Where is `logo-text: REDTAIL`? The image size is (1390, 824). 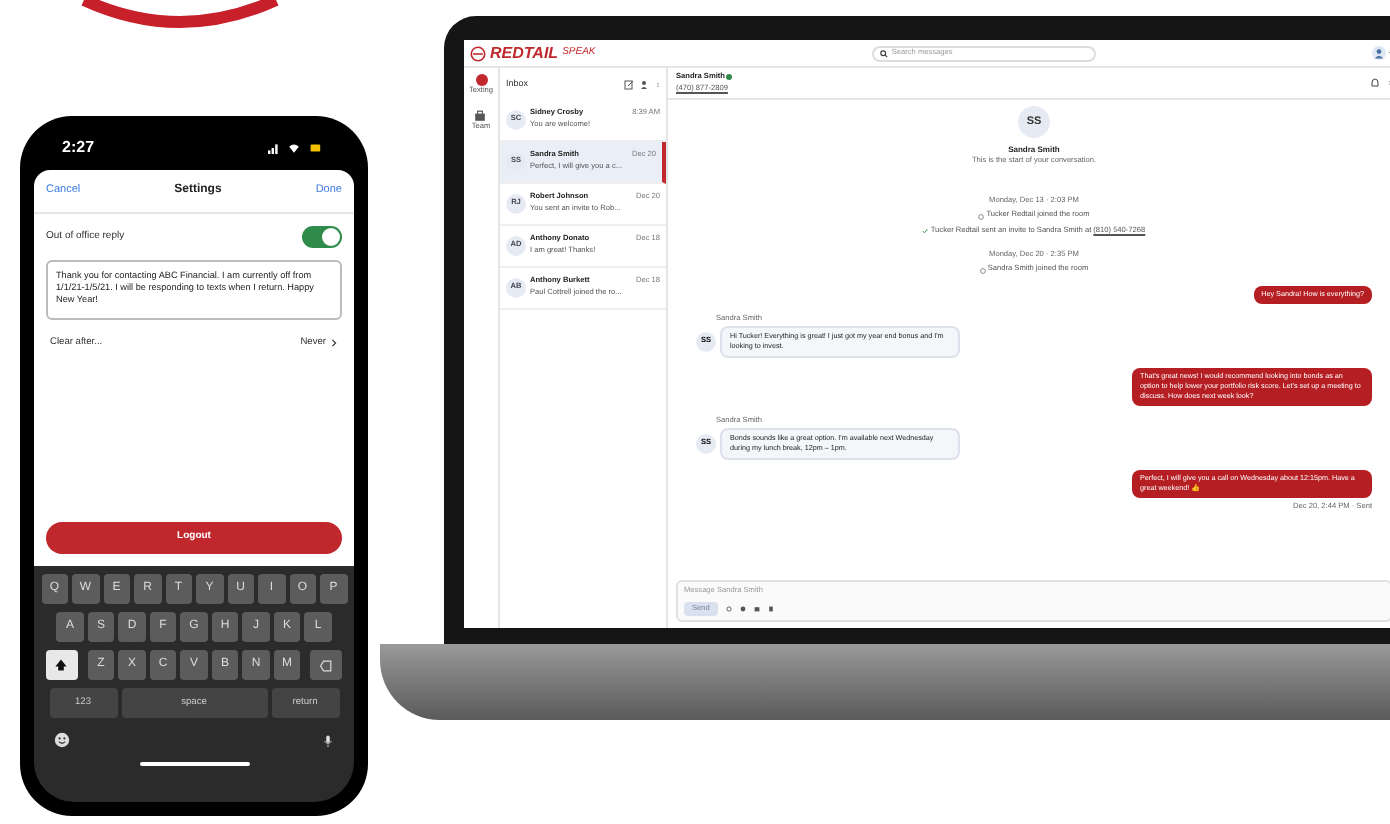
logo-text: REDTAIL is located at coordinates (524, 53).